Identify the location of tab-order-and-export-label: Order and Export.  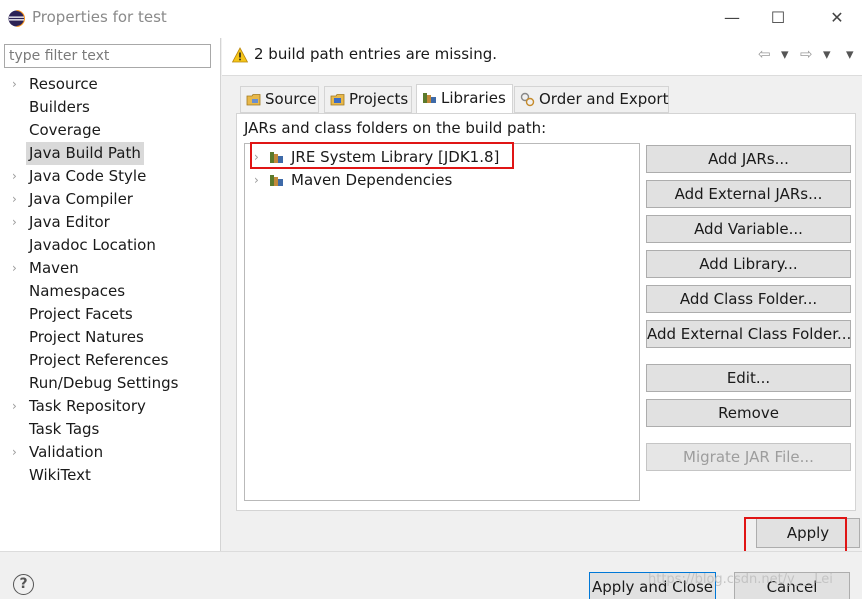
(604, 99).